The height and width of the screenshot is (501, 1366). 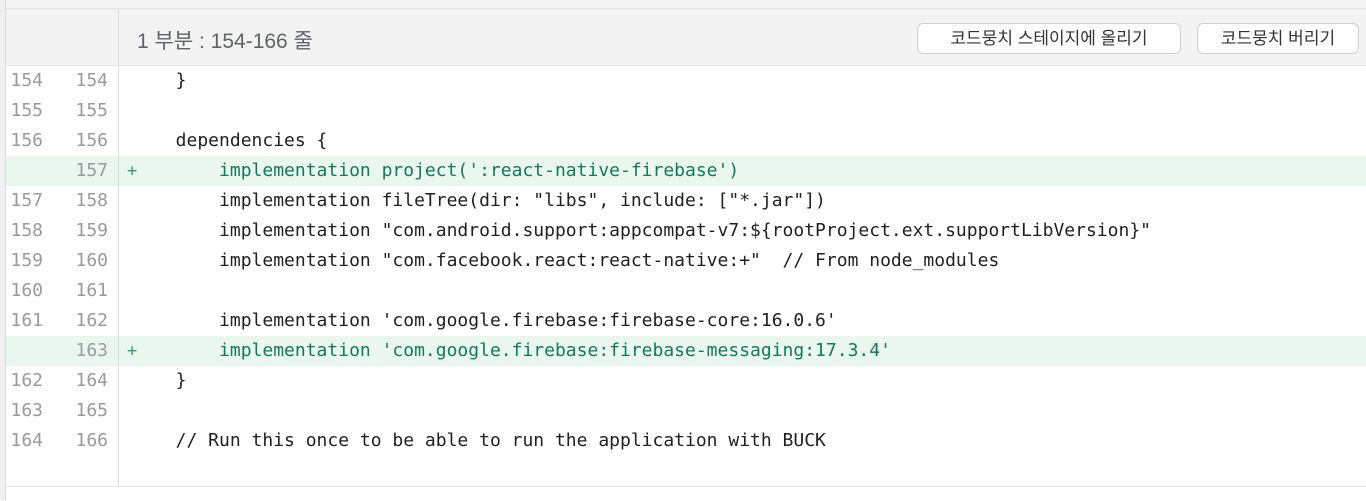 I want to click on old-line-number: 160, so click(x=26, y=290).